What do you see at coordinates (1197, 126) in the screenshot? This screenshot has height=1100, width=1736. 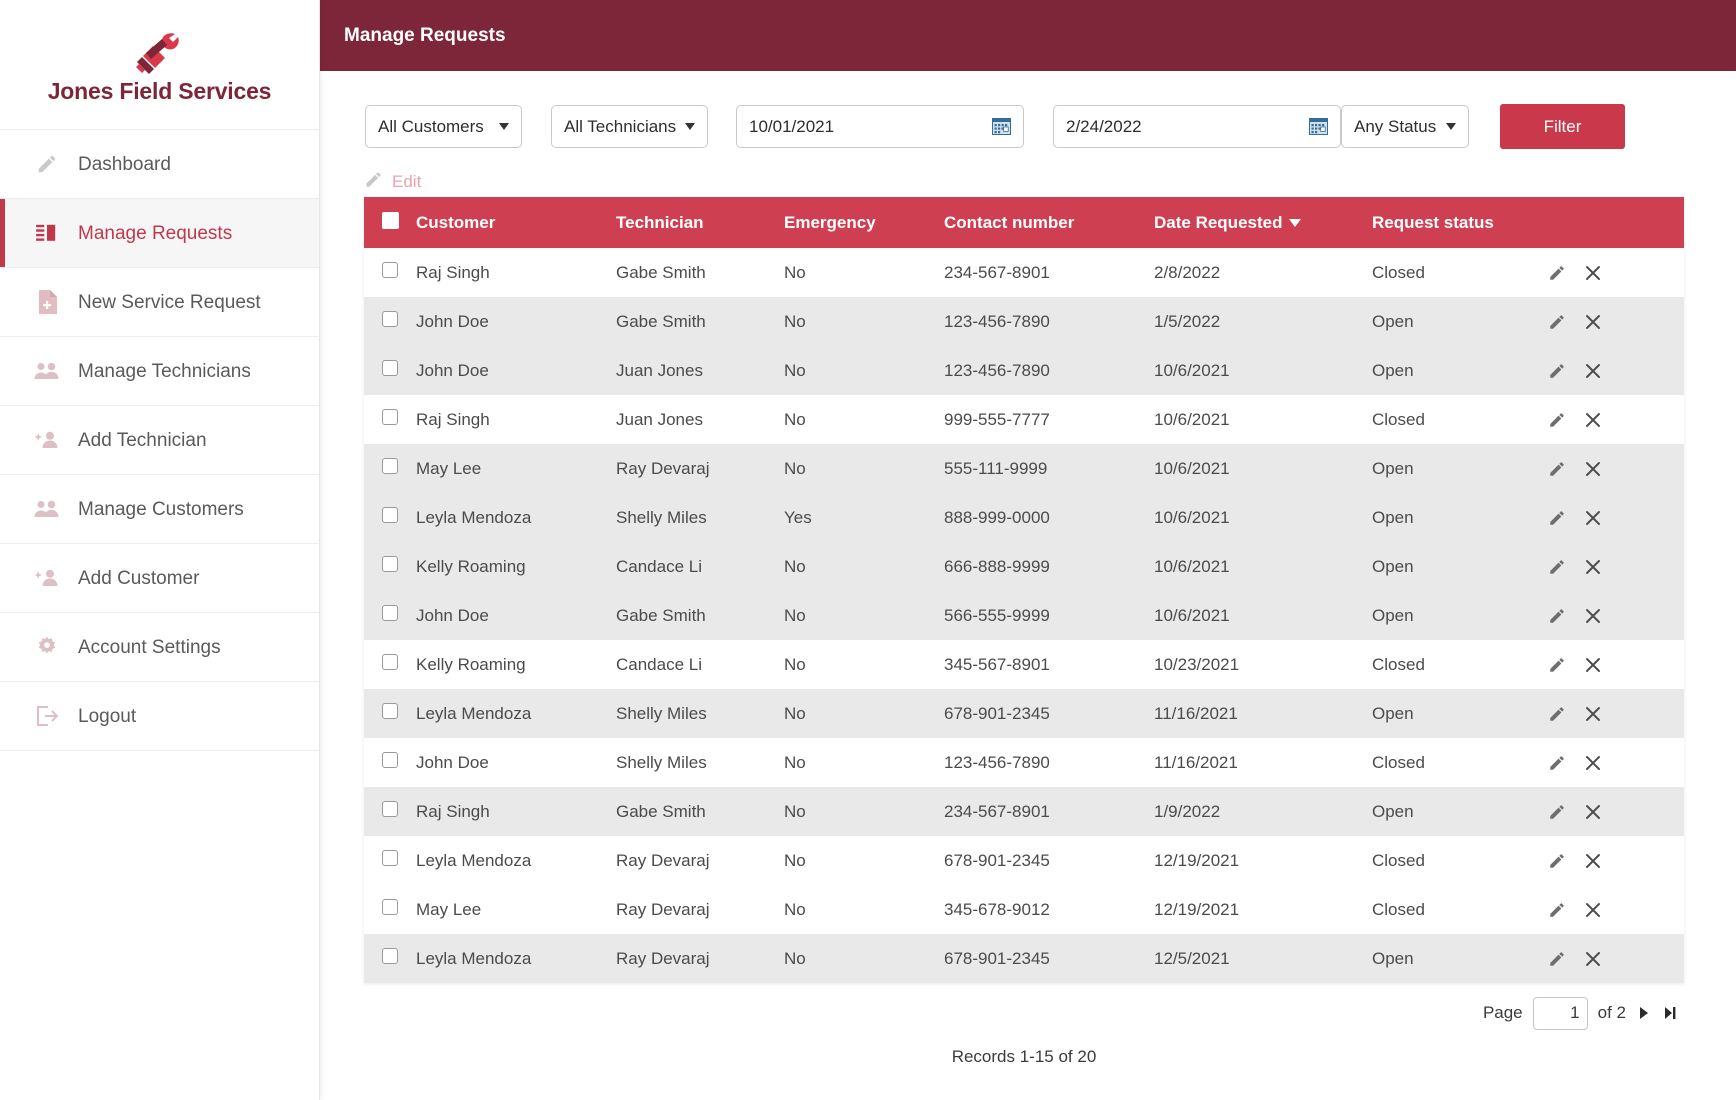 I see `date-to-input: 2/24/2022` at bounding box center [1197, 126].